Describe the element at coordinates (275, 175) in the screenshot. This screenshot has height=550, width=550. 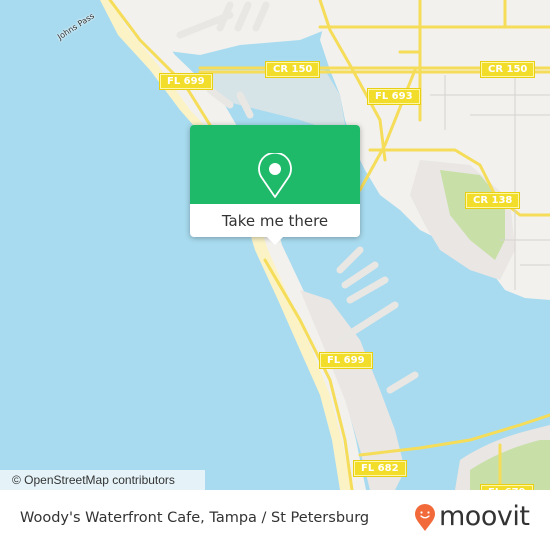
I see `map-pin-icon` at that location.